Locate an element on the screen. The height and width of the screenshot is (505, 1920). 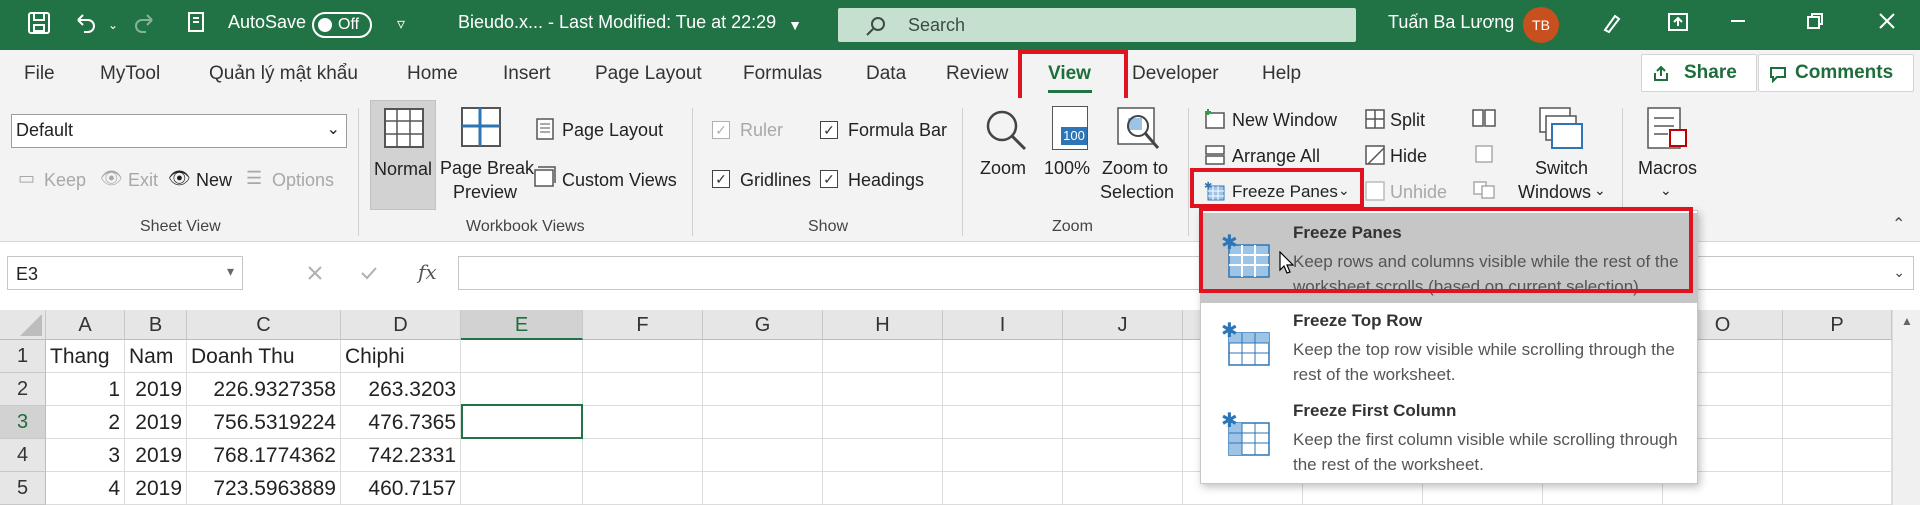
title-dropdown-icon: ▼ is located at coordinates (795, 25).